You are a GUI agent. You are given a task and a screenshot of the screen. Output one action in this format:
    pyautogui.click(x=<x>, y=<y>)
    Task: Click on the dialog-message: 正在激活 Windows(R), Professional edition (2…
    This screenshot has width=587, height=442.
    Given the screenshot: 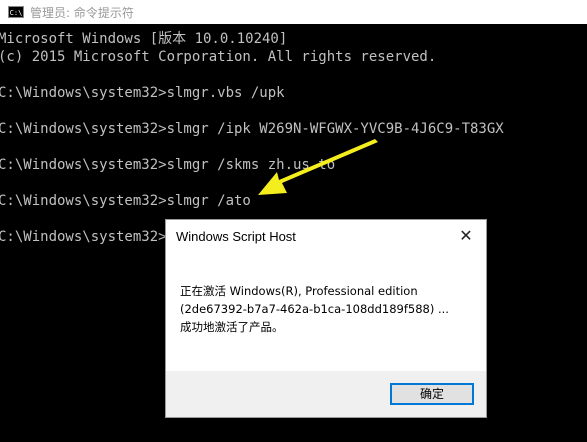 What is the action you would take?
    pyautogui.click(x=327, y=309)
    